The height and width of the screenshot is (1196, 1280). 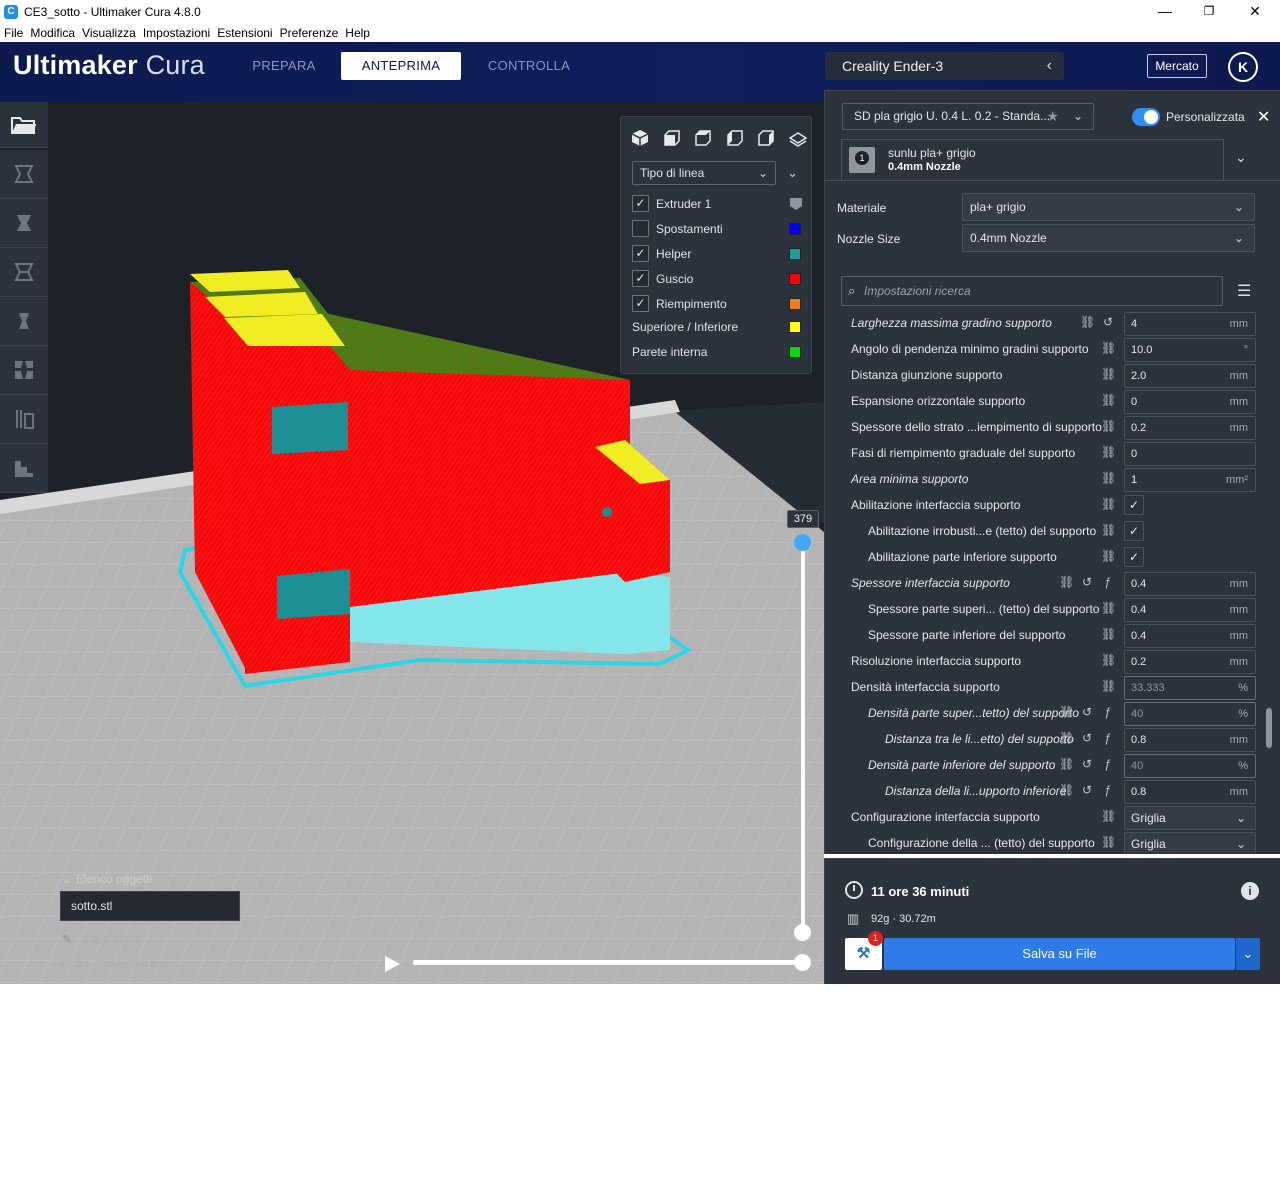 What do you see at coordinates (357, 33) in the screenshot?
I see `menu-help: Help` at bounding box center [357, 33].